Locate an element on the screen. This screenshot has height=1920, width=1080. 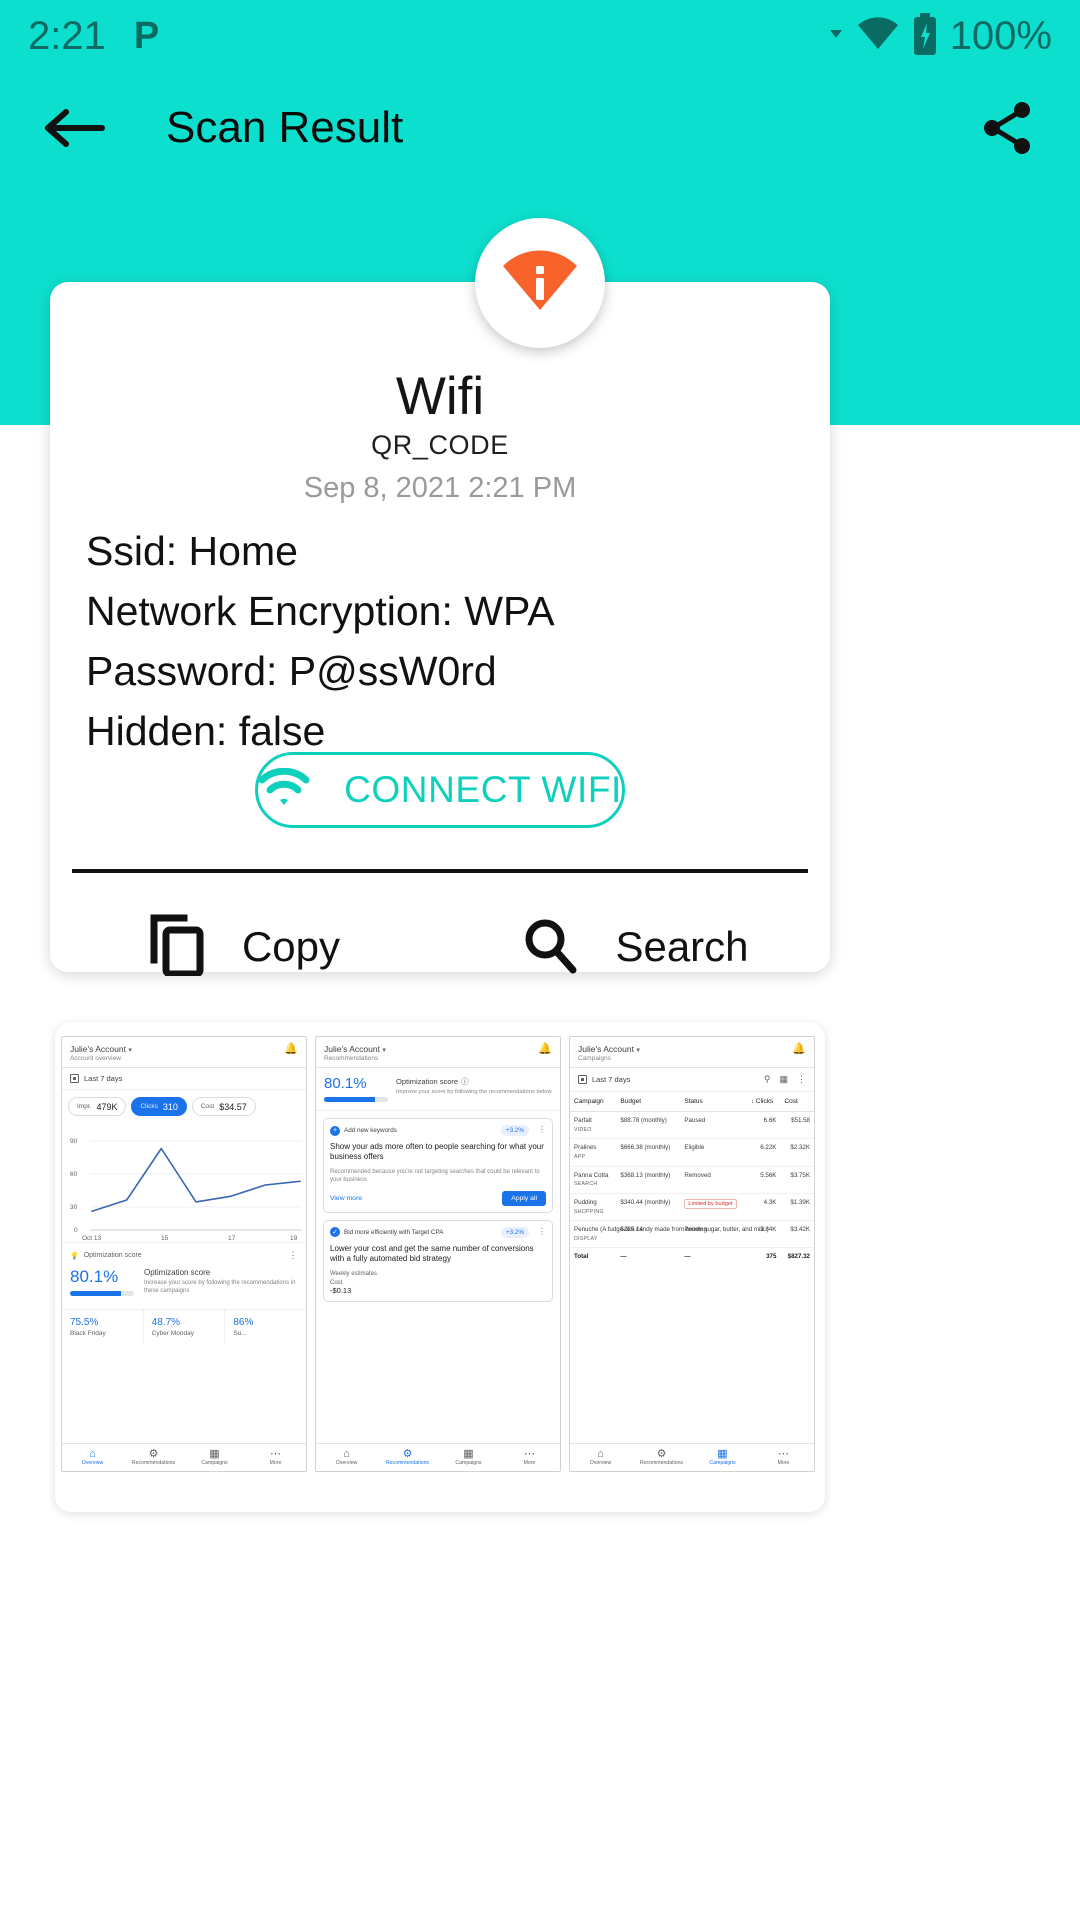
nav-overview-label: Overview is located at coordinates (346, 1463).